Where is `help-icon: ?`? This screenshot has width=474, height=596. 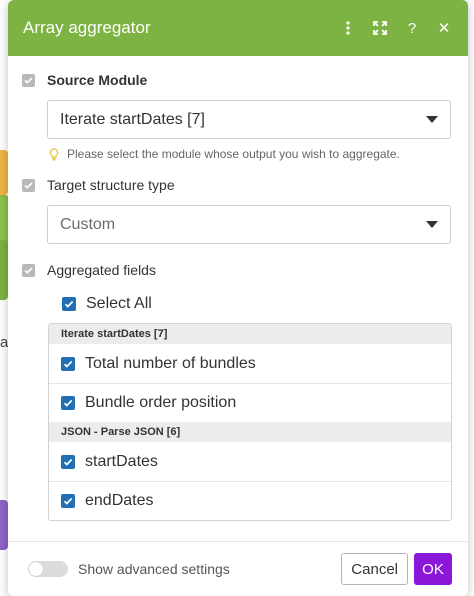
help-icon: ? is located at coordinates (412, 28).